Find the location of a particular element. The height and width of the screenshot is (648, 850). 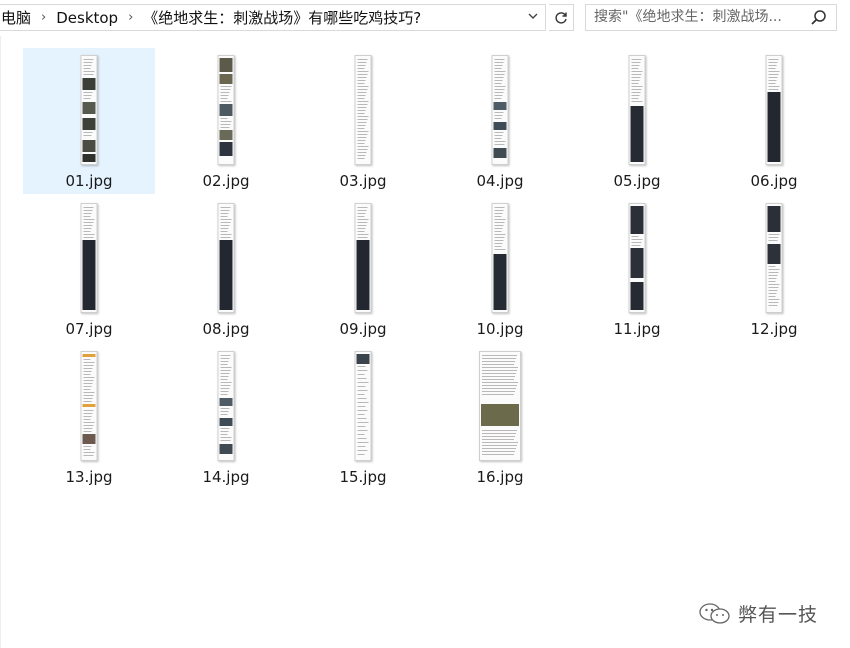

file-name: 06.jpg is located at coordinates (774, 181).